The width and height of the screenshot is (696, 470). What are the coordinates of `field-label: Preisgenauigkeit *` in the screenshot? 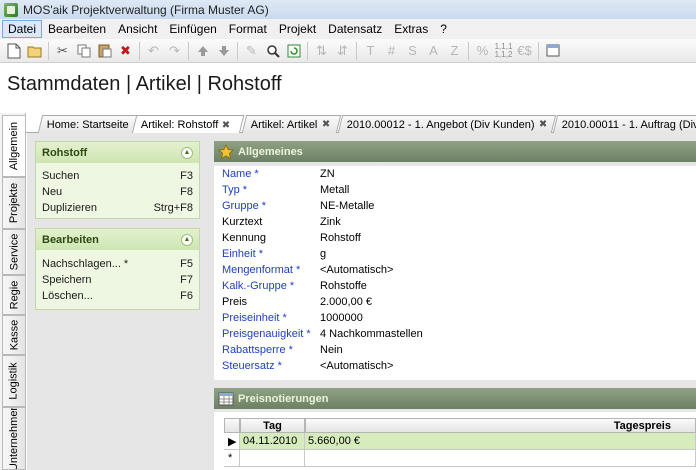 It's located at (266, 334).